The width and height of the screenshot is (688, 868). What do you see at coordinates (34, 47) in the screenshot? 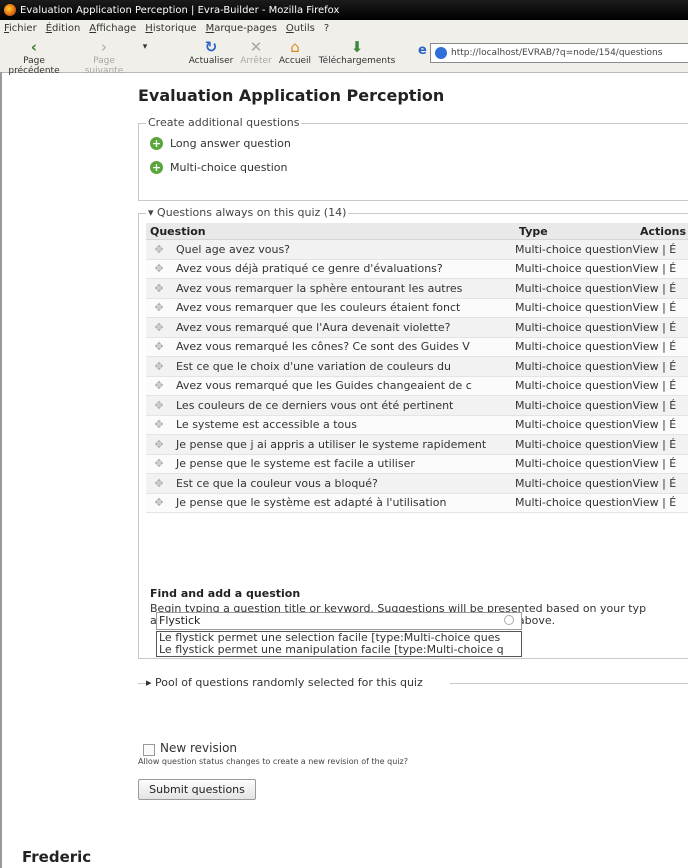
I see `back-arrow-icon: ‹` at bounding box center [34, 47].